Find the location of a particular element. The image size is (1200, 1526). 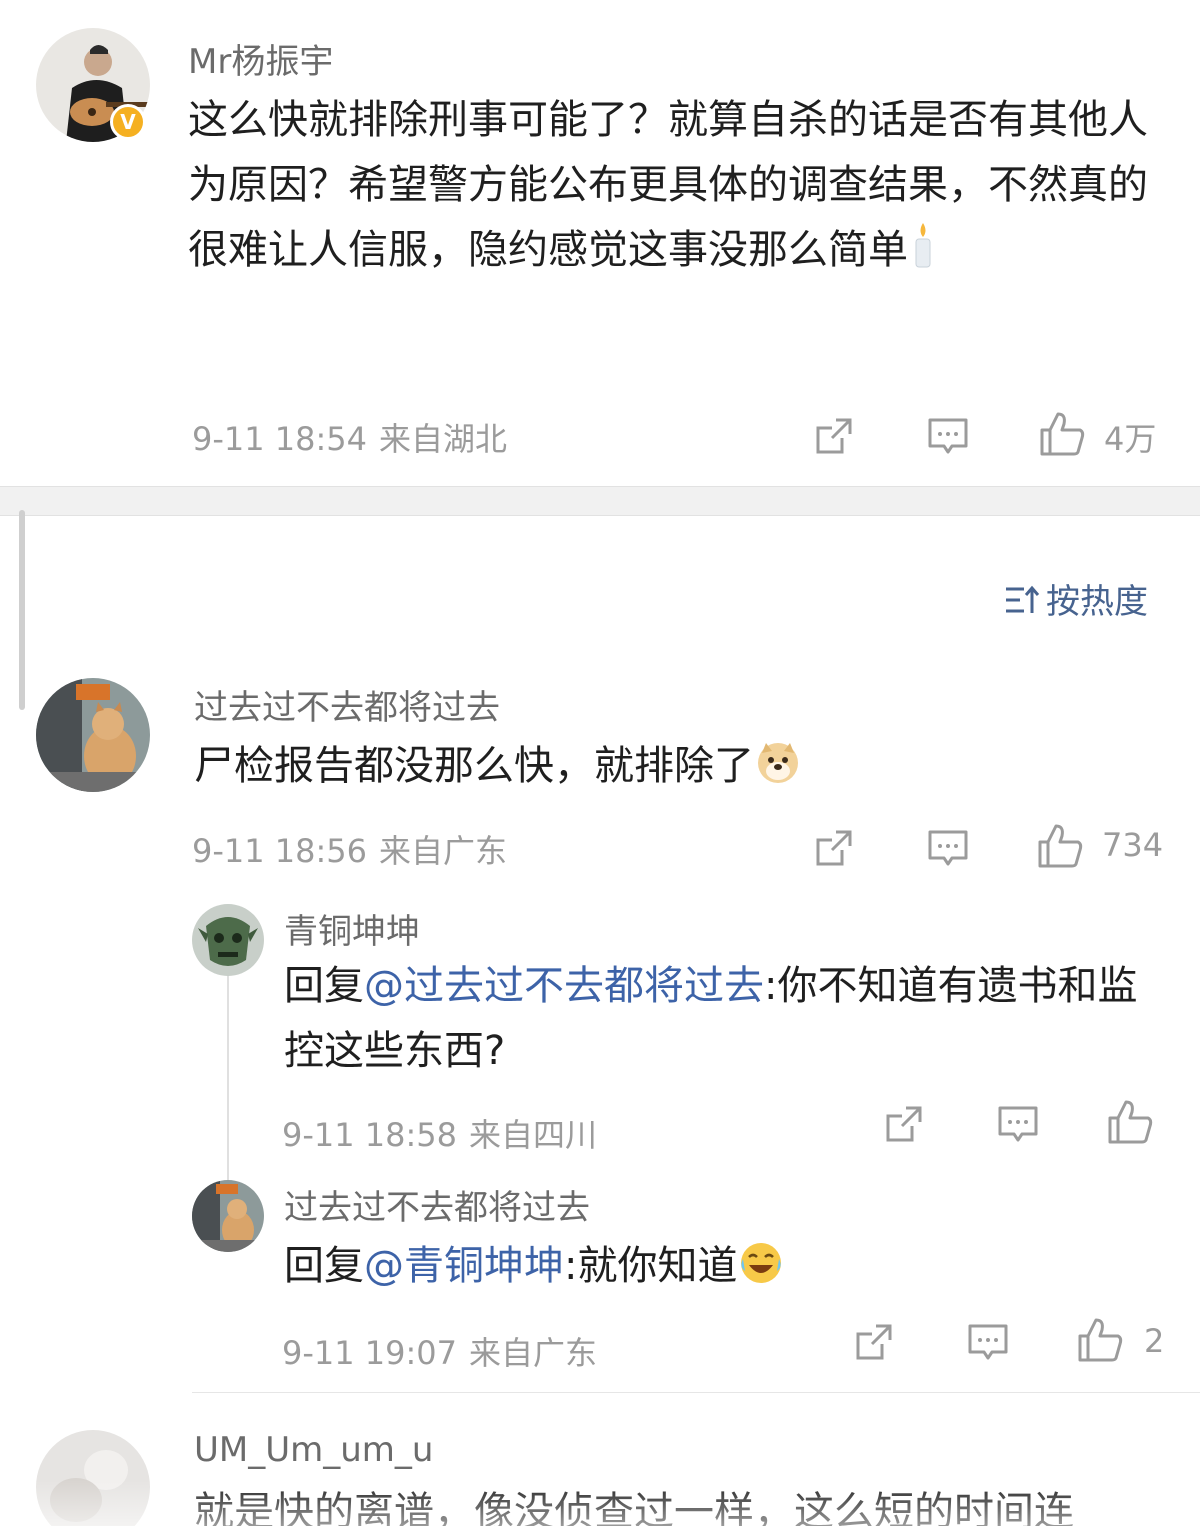

like-count: 2 is located at coordinates (1154, 1341).